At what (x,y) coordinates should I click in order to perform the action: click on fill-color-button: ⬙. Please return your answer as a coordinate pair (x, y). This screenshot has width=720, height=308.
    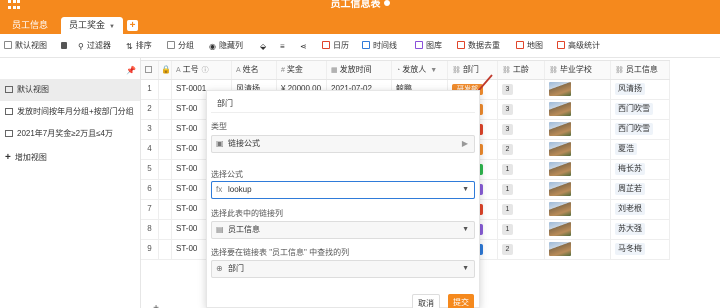
    Looking at the image, I should click on (264, 46).